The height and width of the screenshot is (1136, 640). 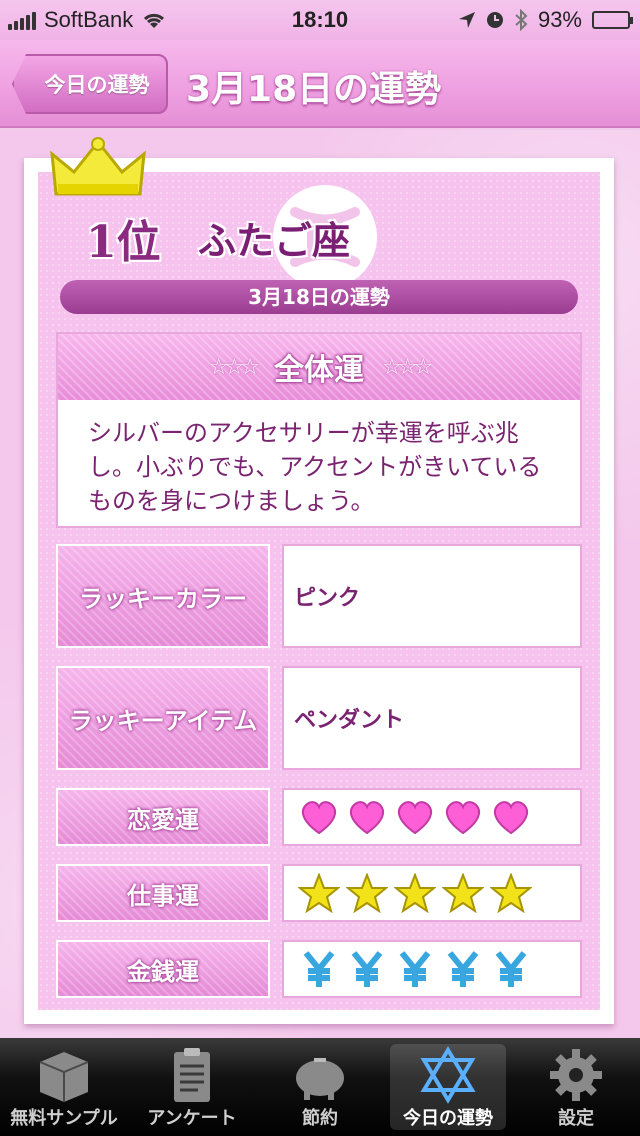 I want to click on battery-percent: 93%, so click(x=559, y=19).